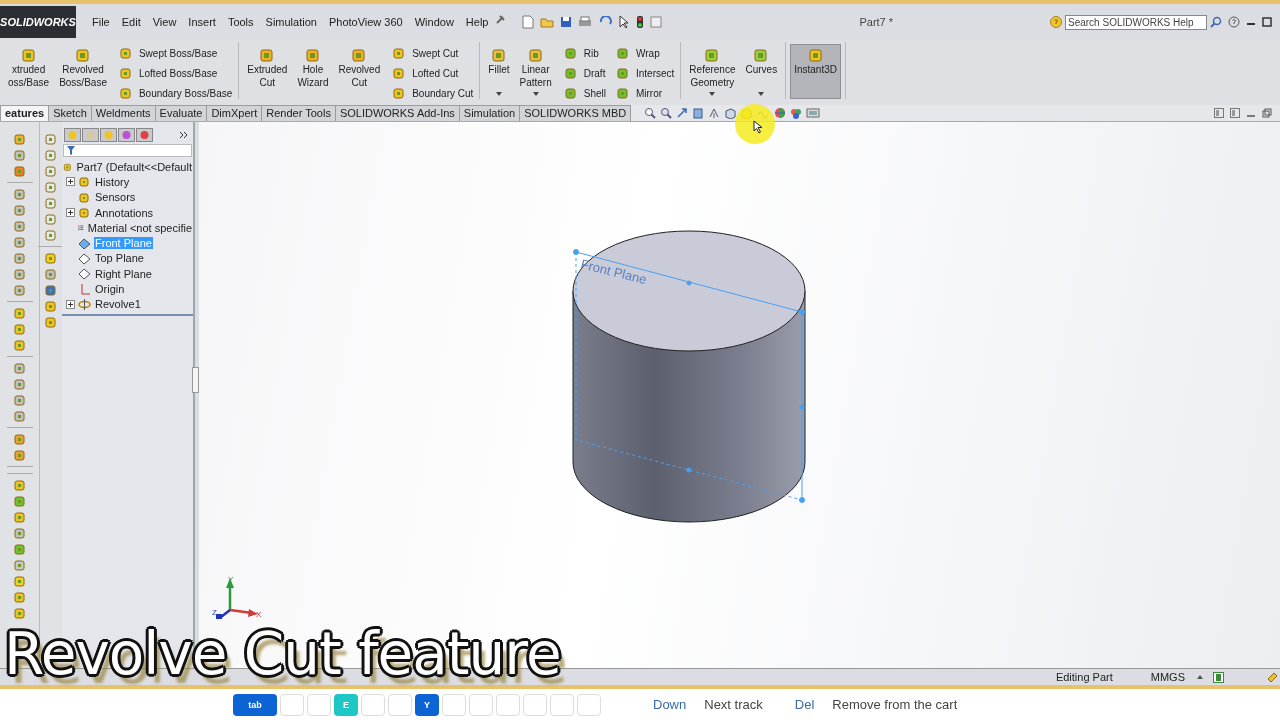 The image size is (1280, 720). I want to click on display-tab, so click(144, 135).